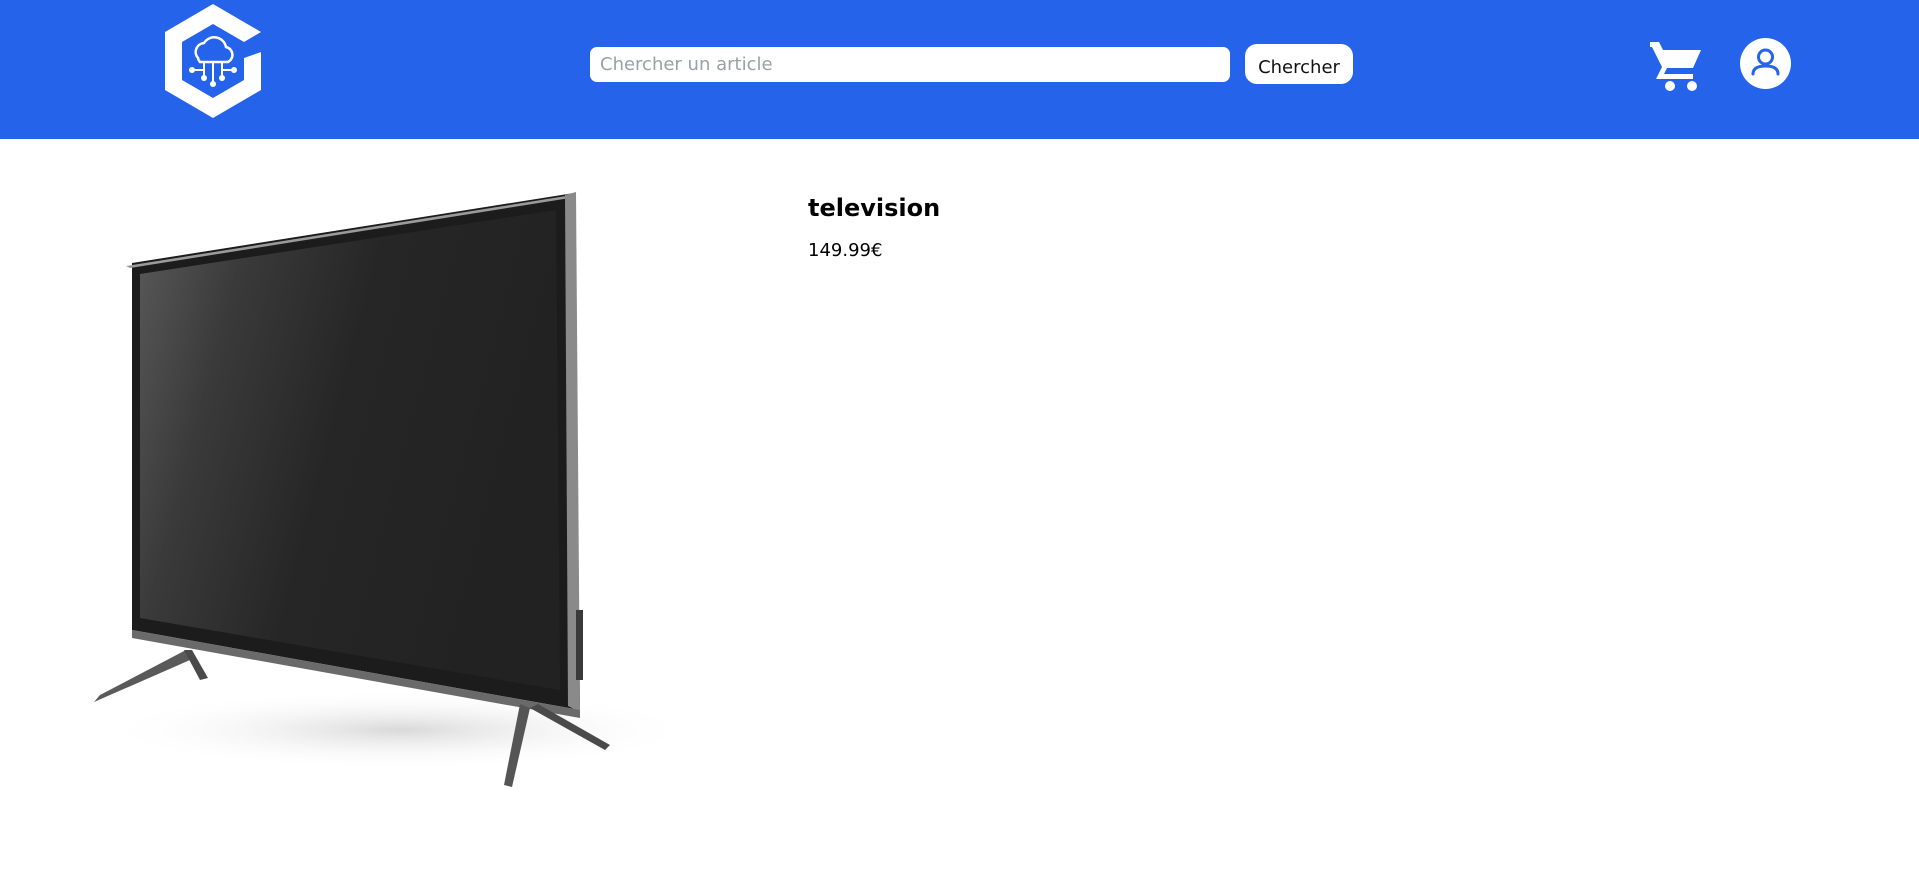 This screenshot has height=891, width=1919. Describe the element at coordinates (845, 250) in the screenshot. I see `product-price: 149.99€` at that location.